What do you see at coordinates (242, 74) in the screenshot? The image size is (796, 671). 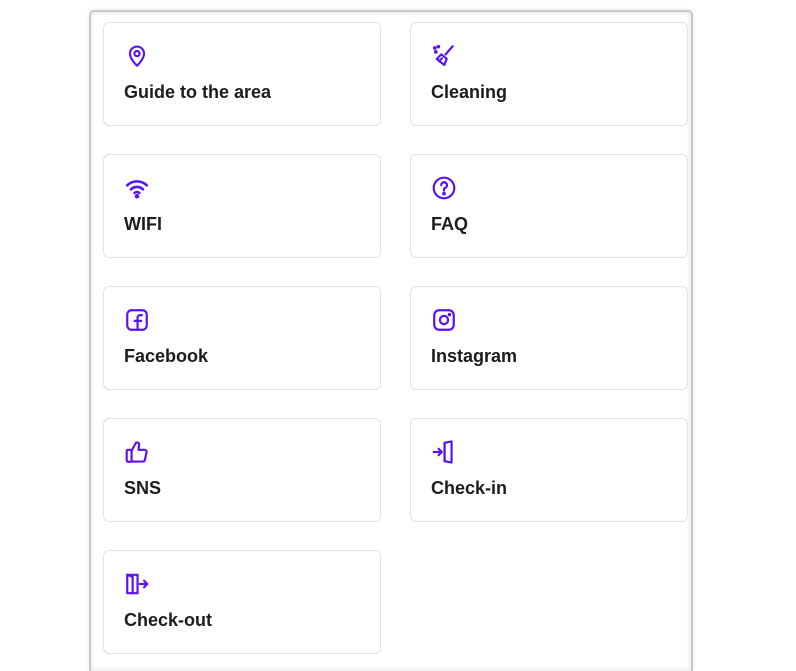 I see `guide-to-the-area-card: Guide to the area` at bounding box center [242, 74].